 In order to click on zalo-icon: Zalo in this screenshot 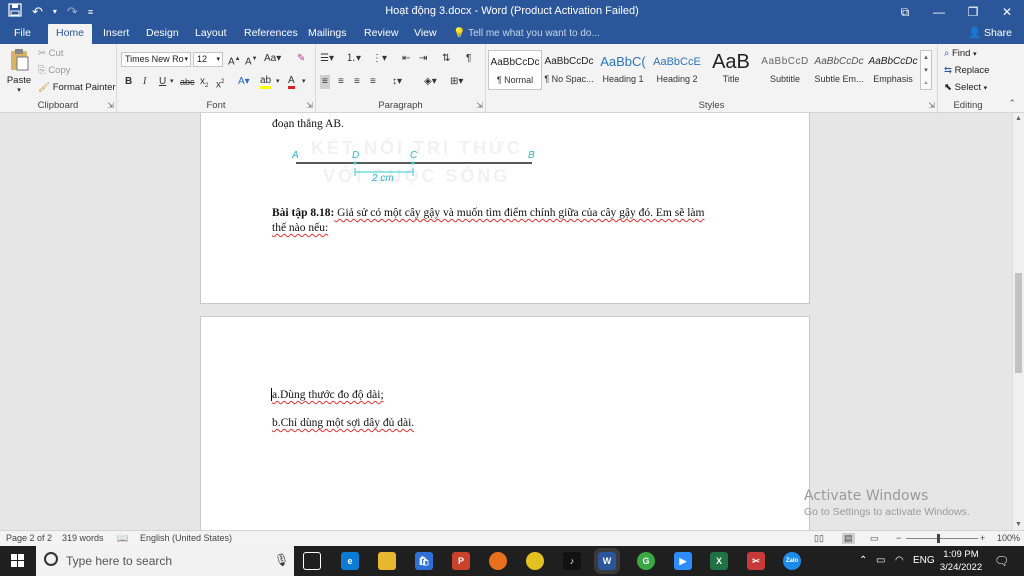, I will do `click(792, 561)`.